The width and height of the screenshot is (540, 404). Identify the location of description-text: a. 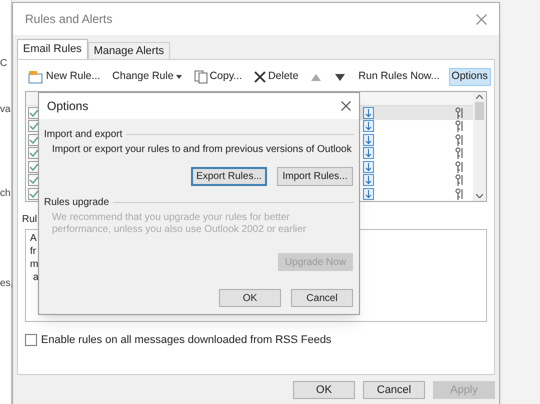
(36, 277).